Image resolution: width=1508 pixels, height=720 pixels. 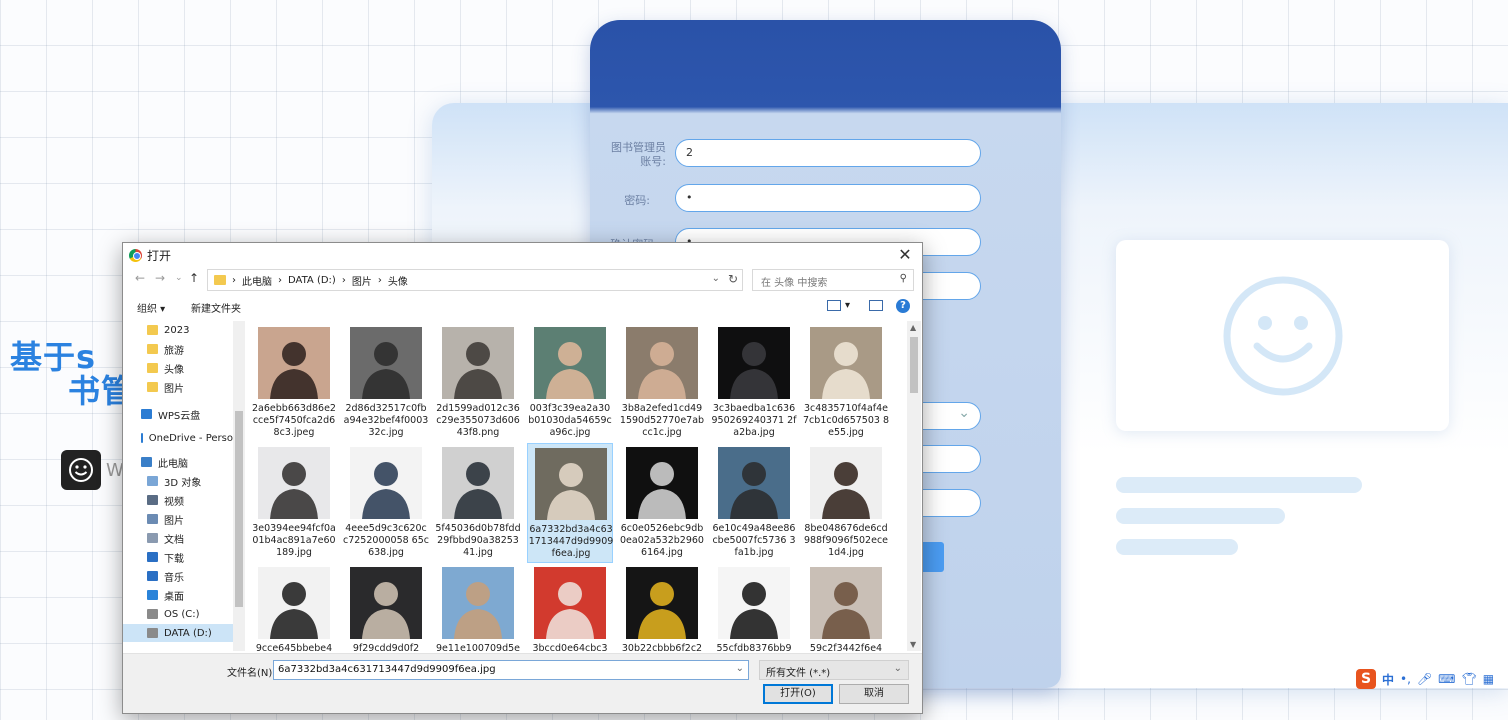 I want to click on grid-menu-icon: ▦, so click(x=1488, y=679).